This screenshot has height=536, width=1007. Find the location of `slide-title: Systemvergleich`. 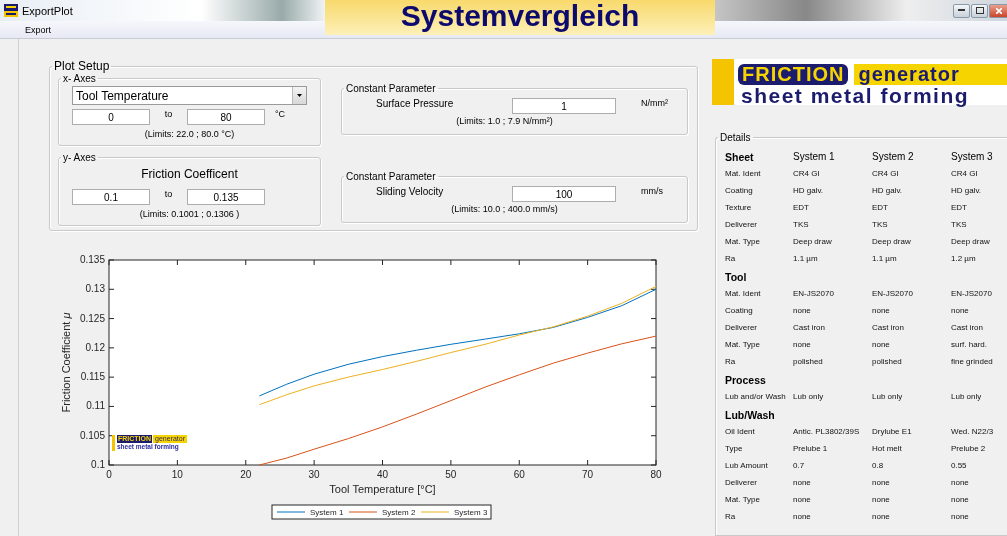

slide-title: Systemvergleich is located at coordinates (520, 16).